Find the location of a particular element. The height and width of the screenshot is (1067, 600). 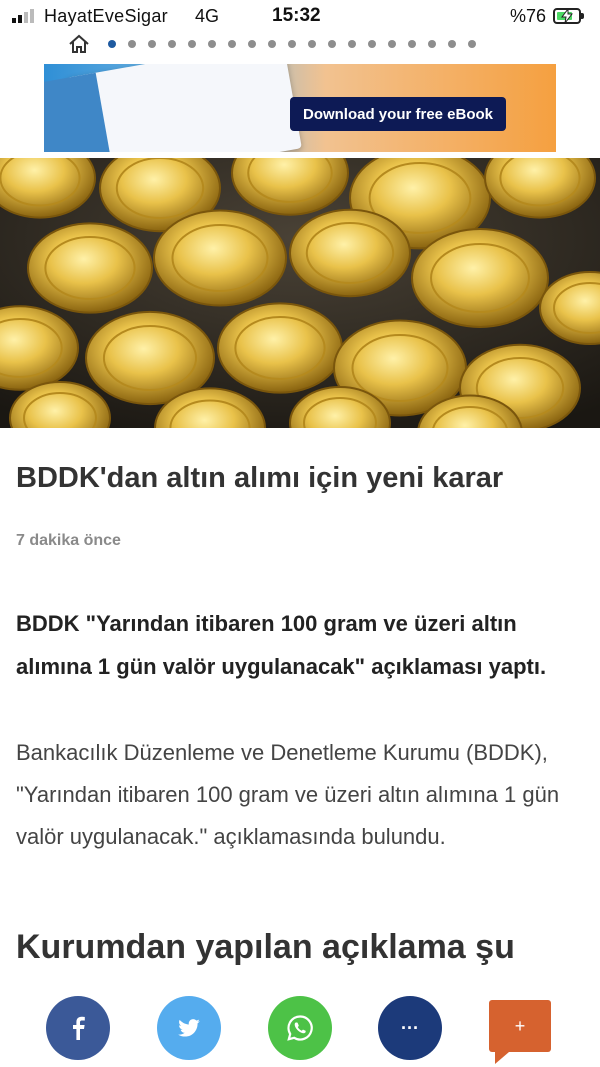

page-indicator is located at coordinates (272, 44).